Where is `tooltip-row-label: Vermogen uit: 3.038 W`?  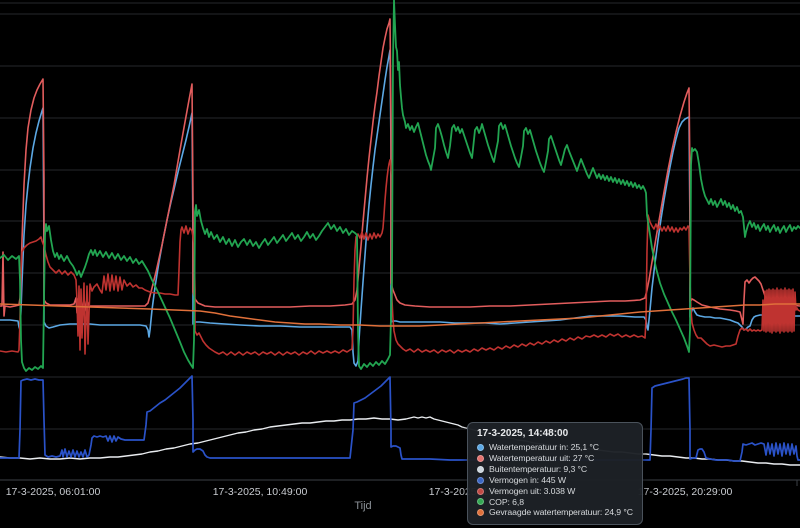 tooltip-row-label: Vermogen uit: 3.038 W is located at coordinates (532, 490).